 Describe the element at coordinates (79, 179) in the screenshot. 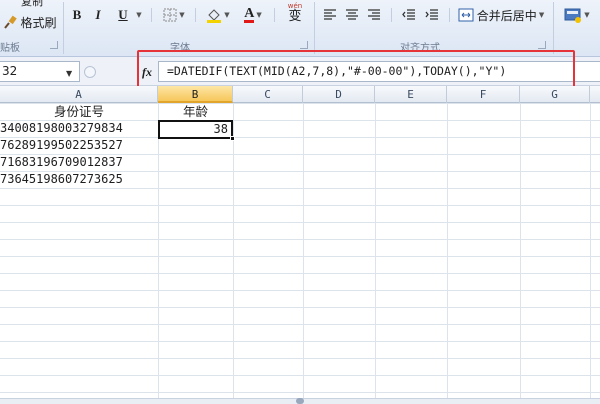

I see `cell-a5: 73645198607273625` at that location.